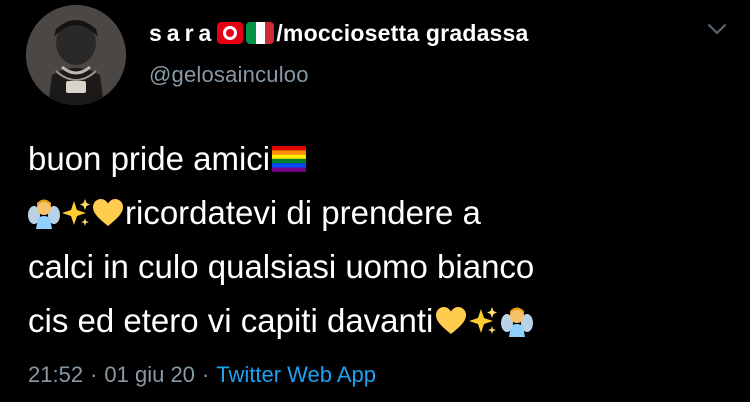  Describe the element at coordinates (149, 158) in the screenshot. I see `tweet-text-line-1: buon pride amici` at that location.